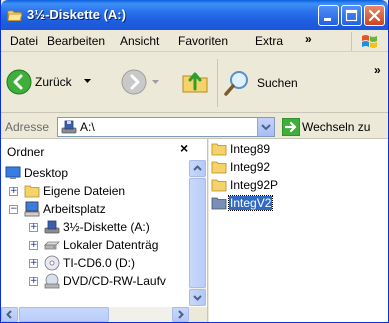  Describe the element at coordinates (336, 127) in the screenshot. I see `go-label: Wechseln zu` at that location.